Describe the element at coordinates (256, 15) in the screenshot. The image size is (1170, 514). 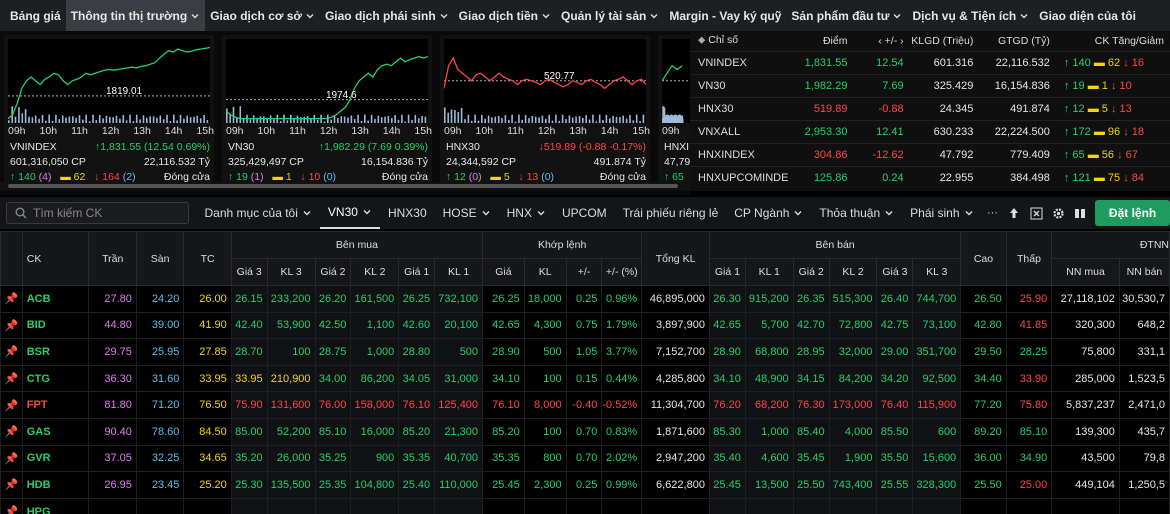
I see `nav-item-label: Giao dịch cơ sở` at that location.